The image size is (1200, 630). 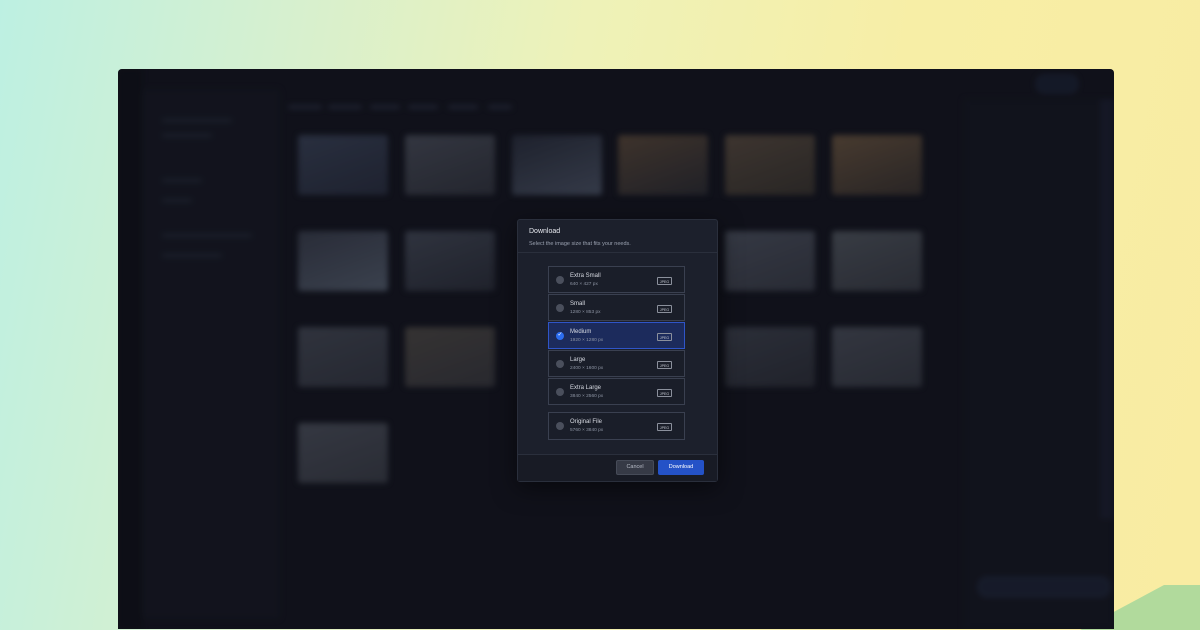 I want to click on watermark, so click(x=1164, y=36).